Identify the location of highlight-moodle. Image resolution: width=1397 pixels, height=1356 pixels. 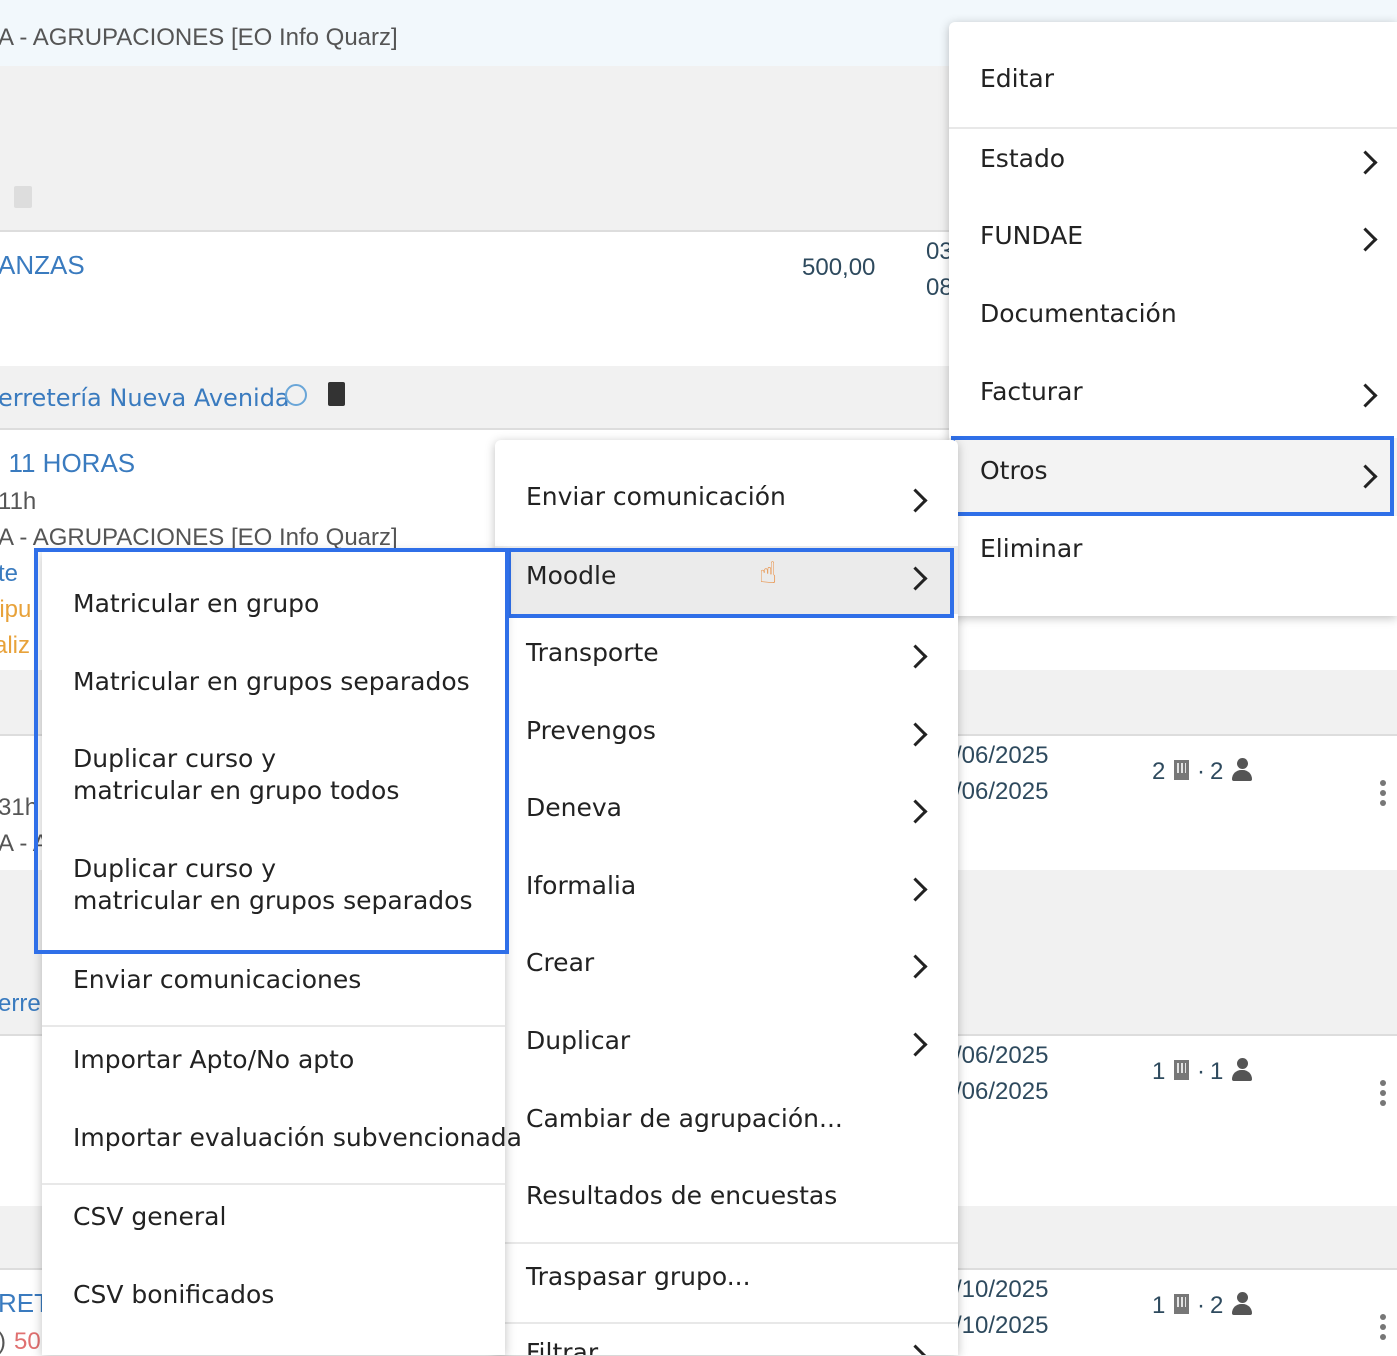
(730, 583).